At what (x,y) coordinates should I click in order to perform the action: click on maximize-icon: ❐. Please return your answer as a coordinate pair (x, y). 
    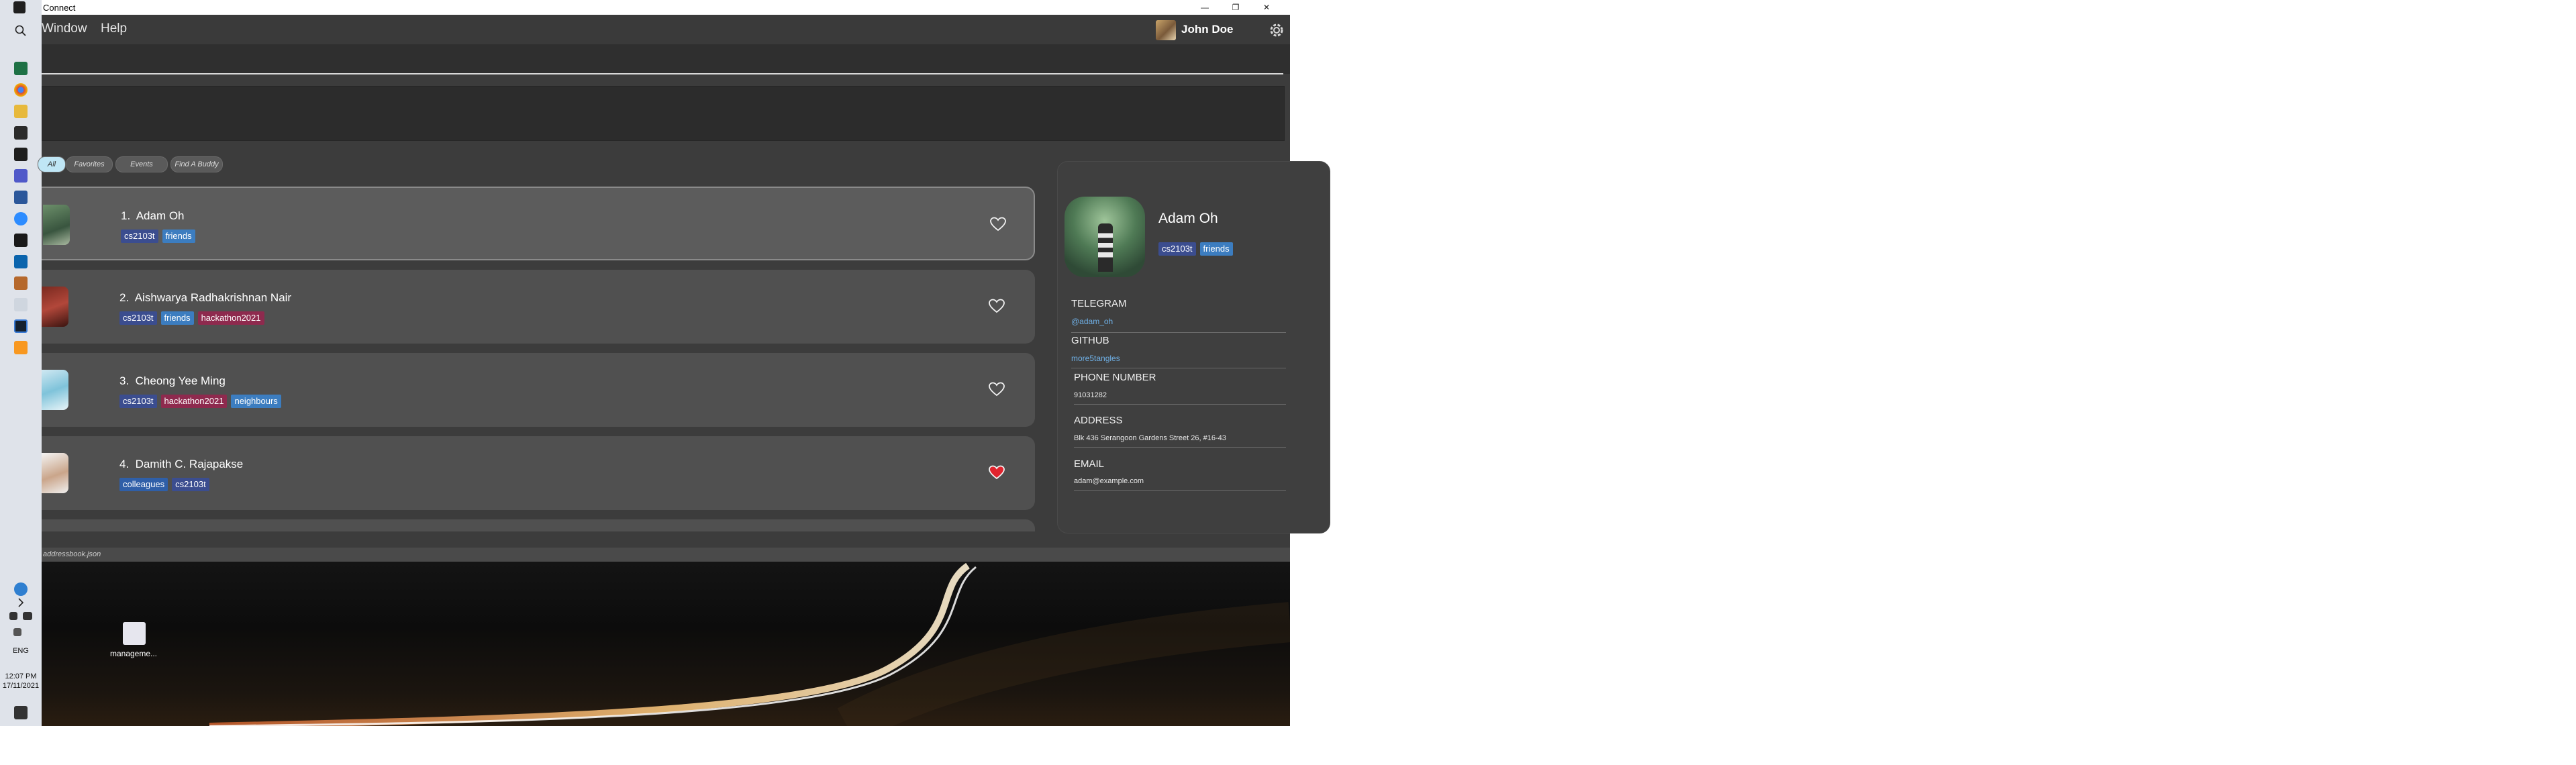
    Looking at the image, I should click on (1235, 7).